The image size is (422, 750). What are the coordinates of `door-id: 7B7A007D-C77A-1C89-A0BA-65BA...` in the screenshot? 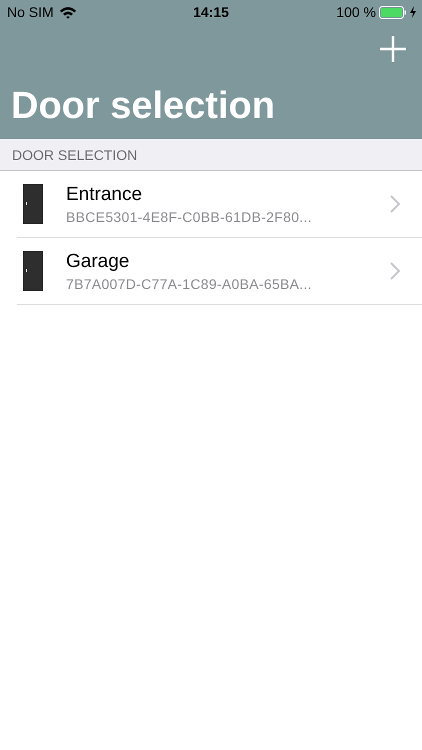 It's located at (189, 284).